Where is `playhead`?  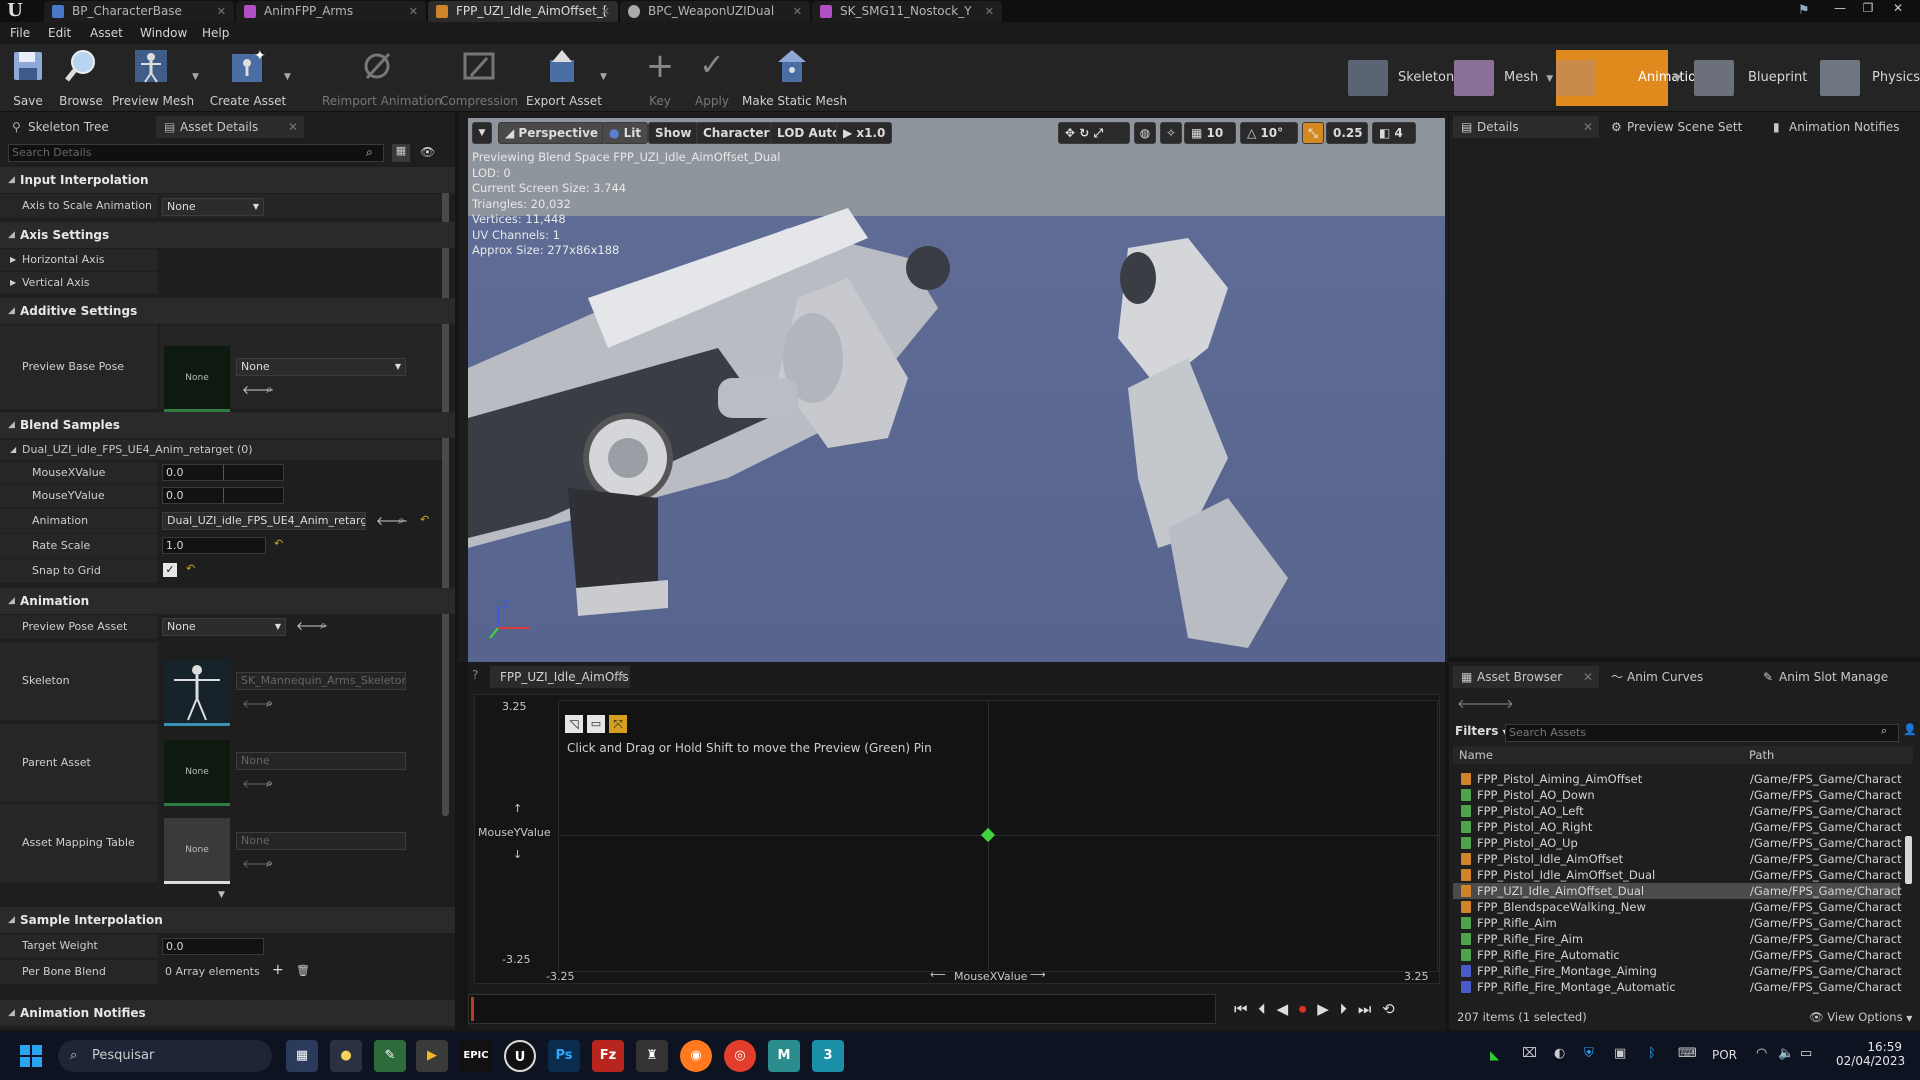 playhead is located at coordinates (472, 1009).